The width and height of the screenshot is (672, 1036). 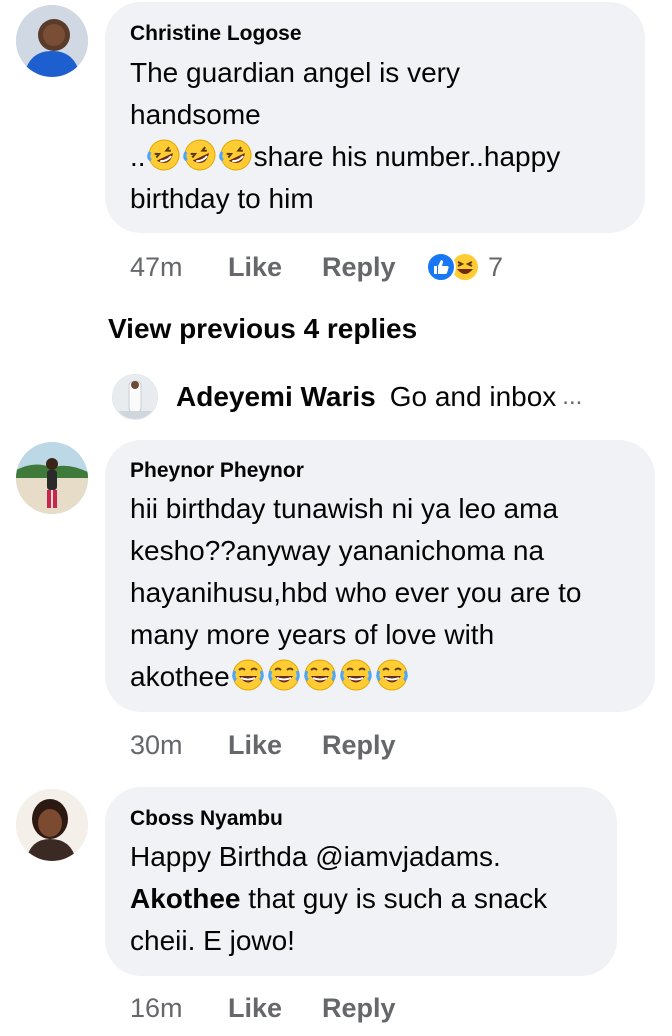 I want to click on reply-preview-text: Go and inbox, so click(x=473, y=396).